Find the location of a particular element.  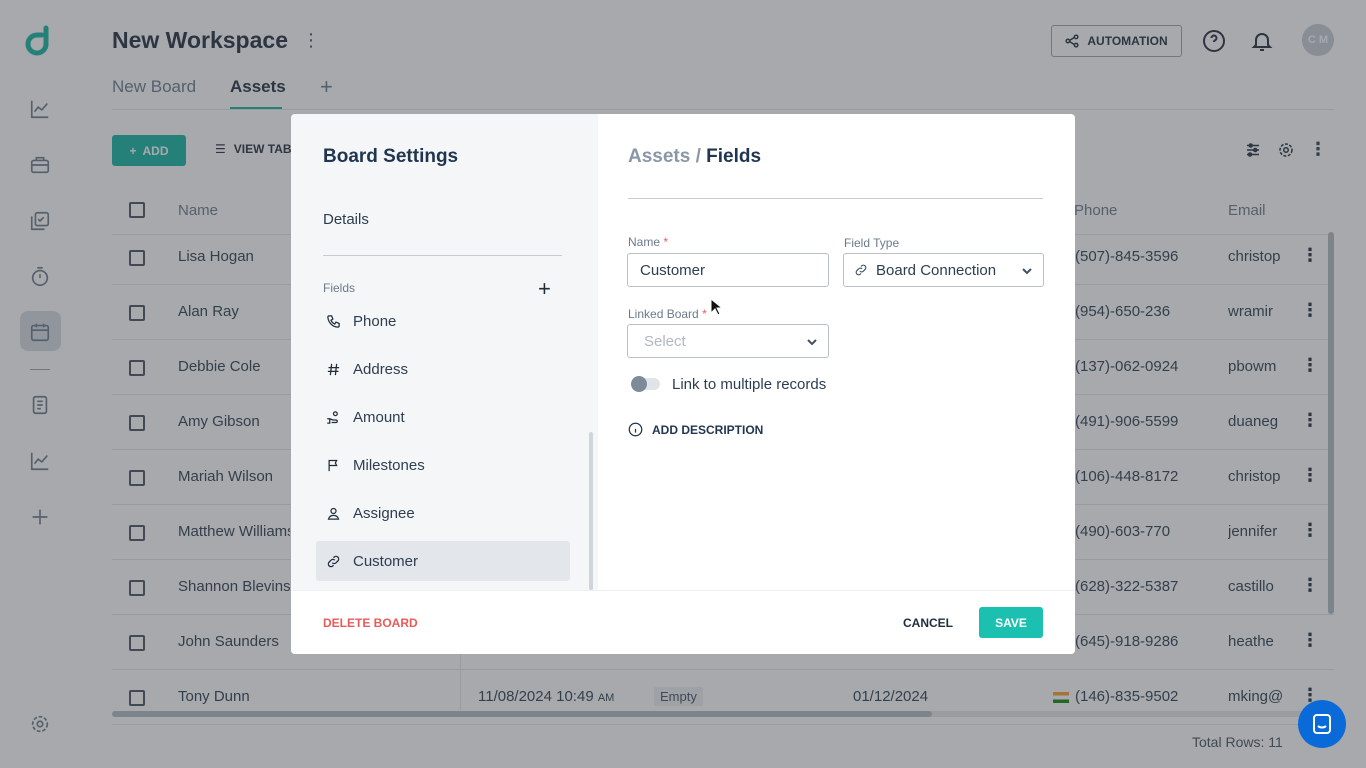

link-multiple-records-toggle is located at coordinates (645, 384).